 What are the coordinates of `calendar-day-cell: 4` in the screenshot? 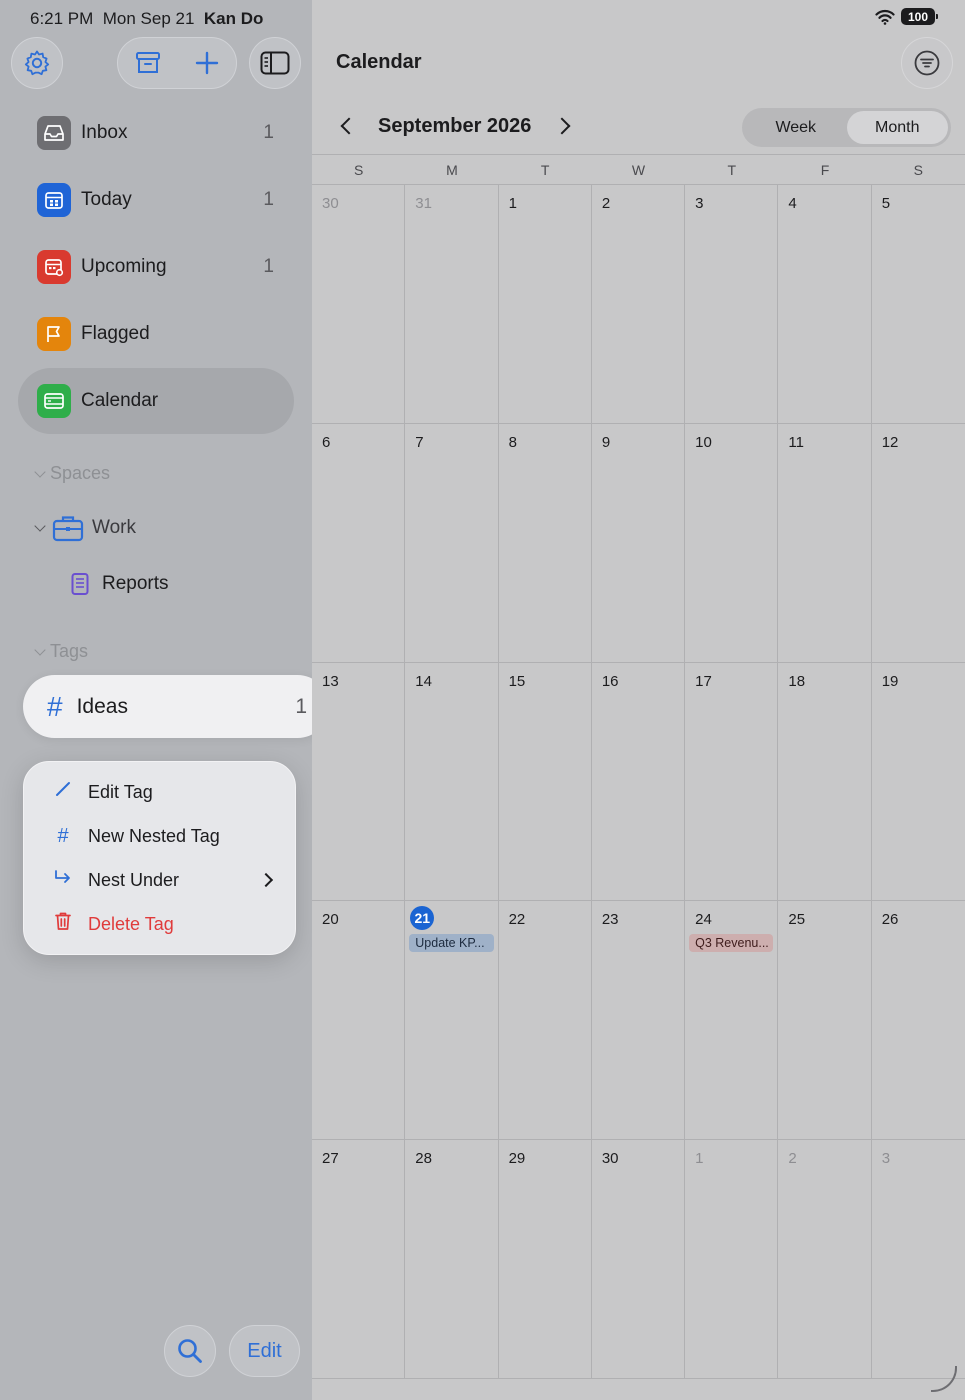 It's located at (825, 304).